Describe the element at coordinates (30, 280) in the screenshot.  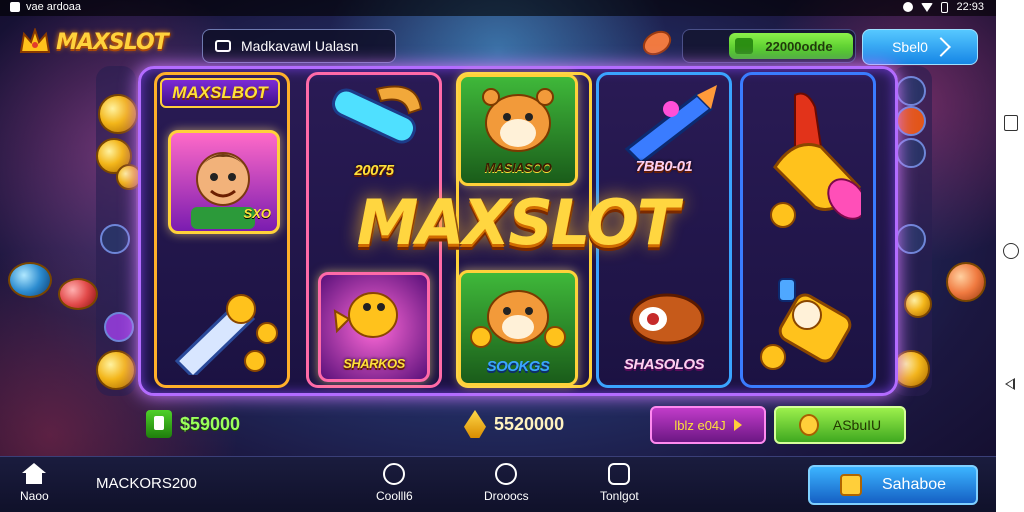
I see `blue-chip` at that location.